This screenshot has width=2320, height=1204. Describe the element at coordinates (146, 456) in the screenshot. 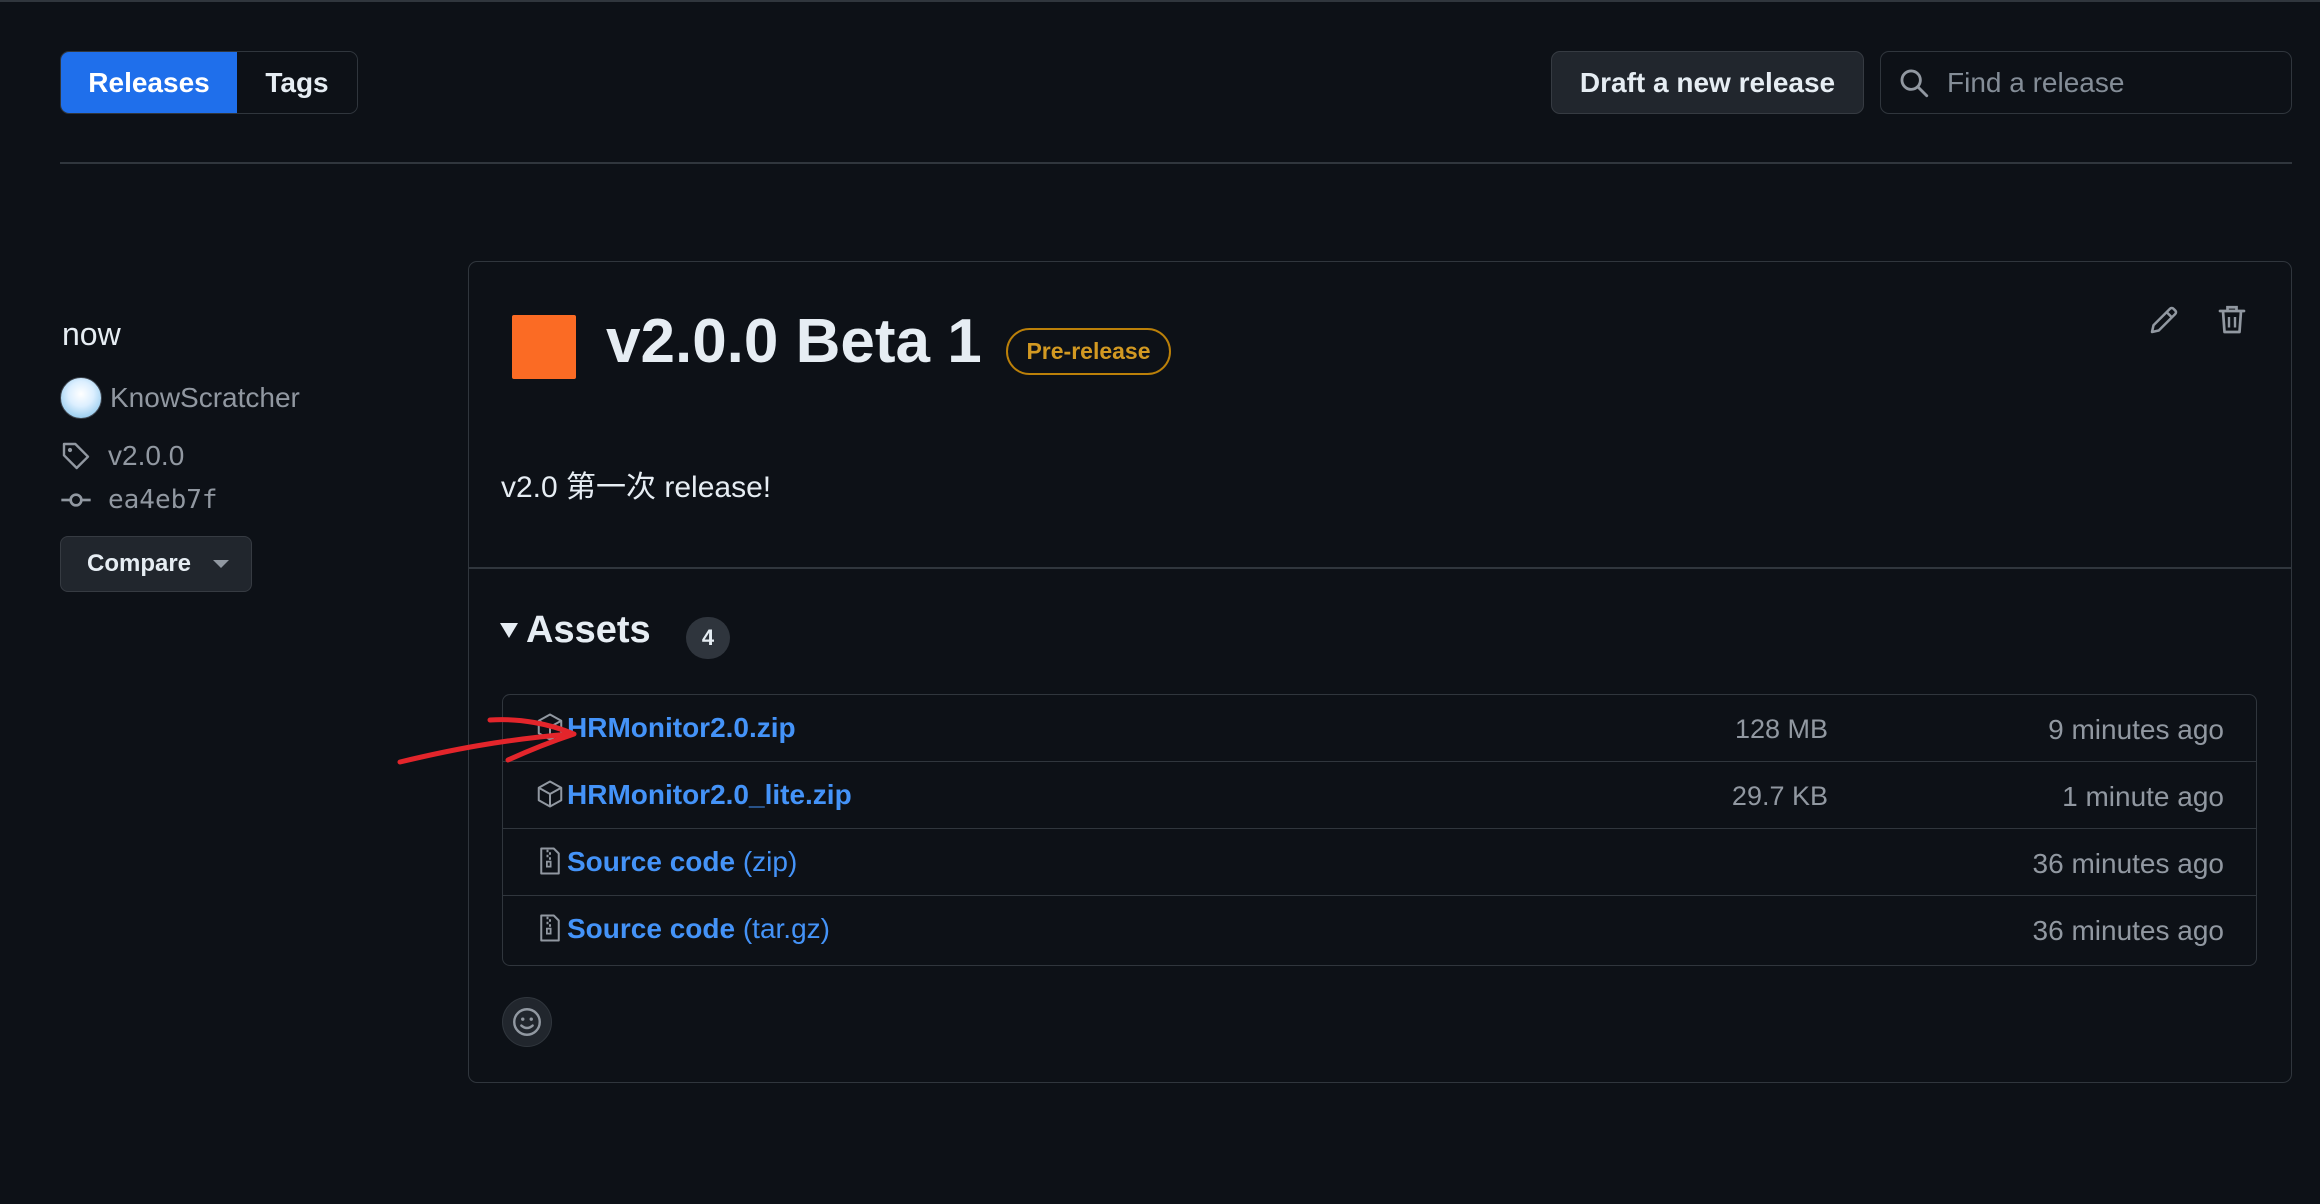

I see `tag-label: v2.0.0` at that location.